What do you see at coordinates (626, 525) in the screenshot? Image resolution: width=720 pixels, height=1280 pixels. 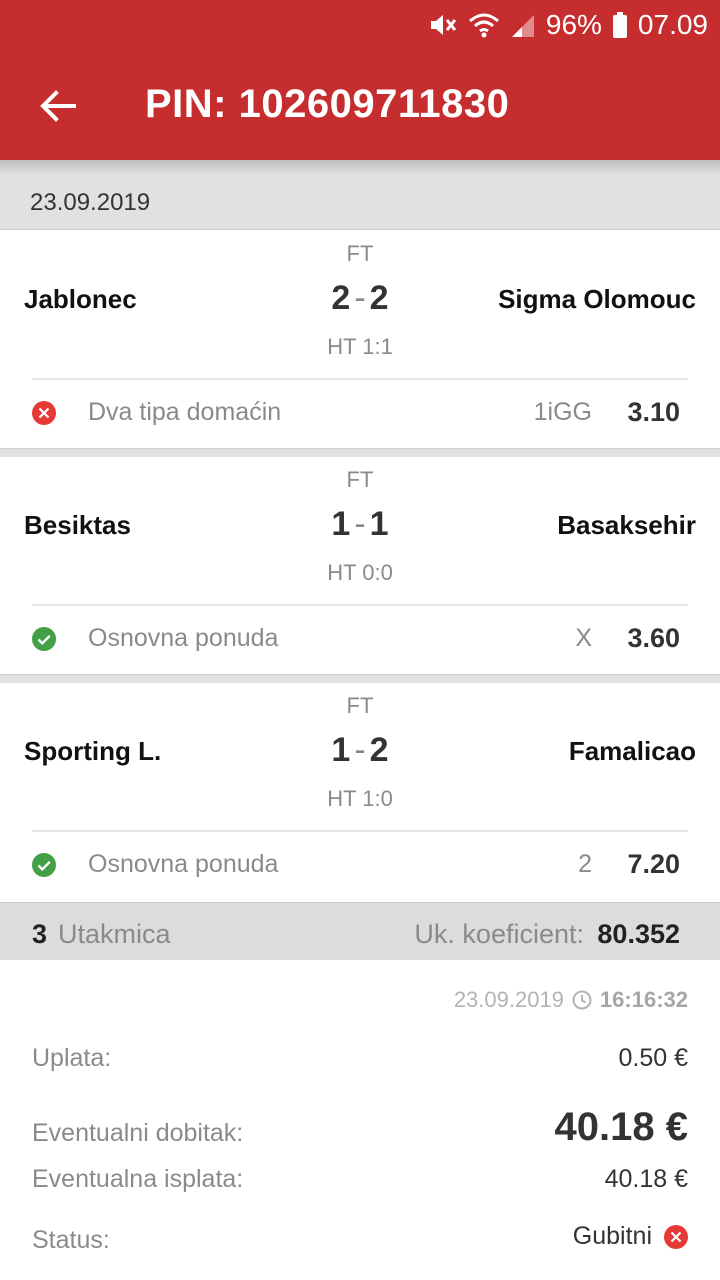 I see `away-team: Basaksehir` at bounding box center [626, 525].